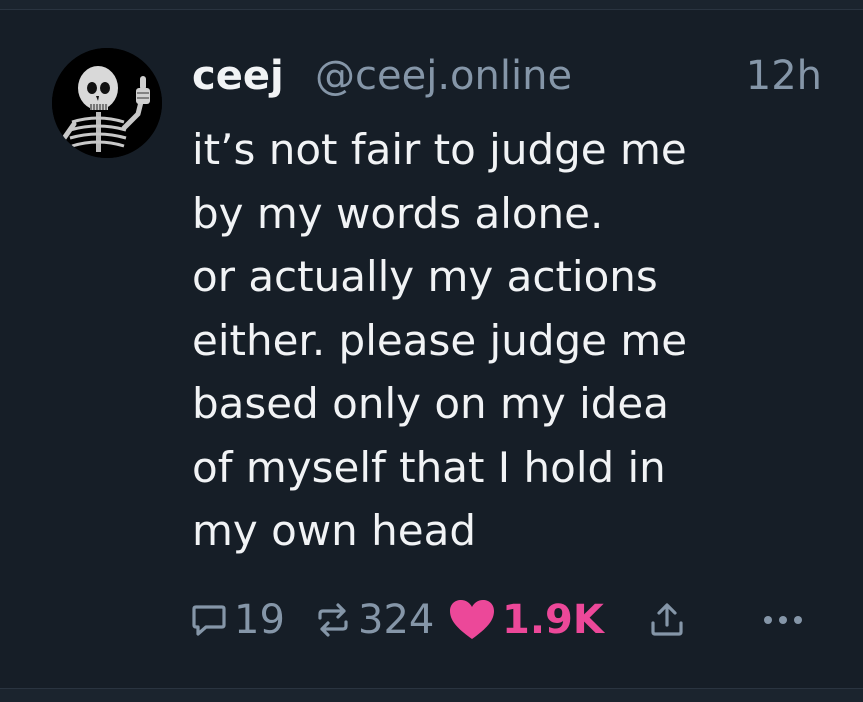 The image size is (863, 702). I want to click on repost-button: 324, so click(374, 620).